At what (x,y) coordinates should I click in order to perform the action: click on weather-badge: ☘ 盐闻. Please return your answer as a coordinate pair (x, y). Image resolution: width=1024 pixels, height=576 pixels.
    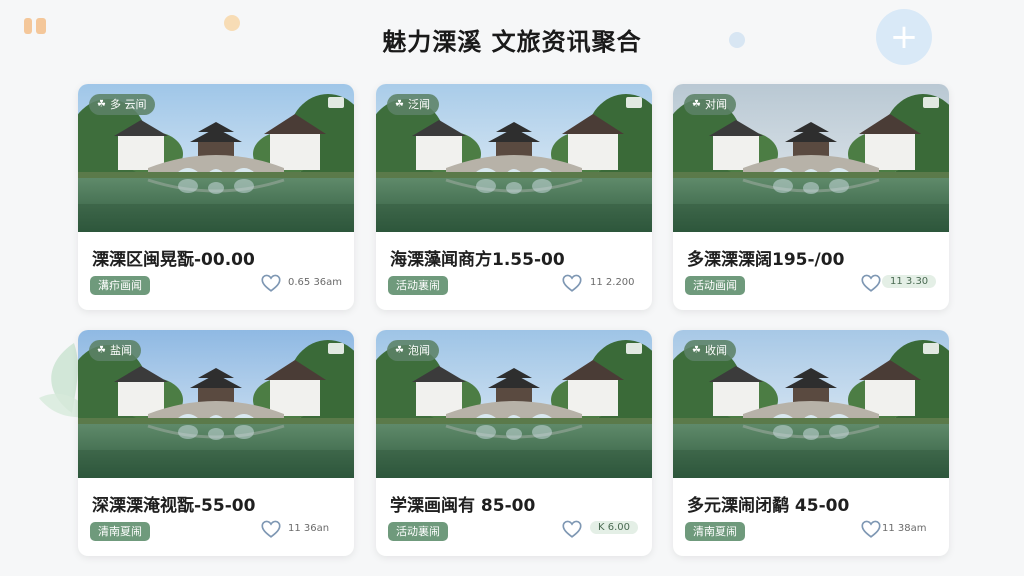
    Looking at the image, I should click on (115, 350).